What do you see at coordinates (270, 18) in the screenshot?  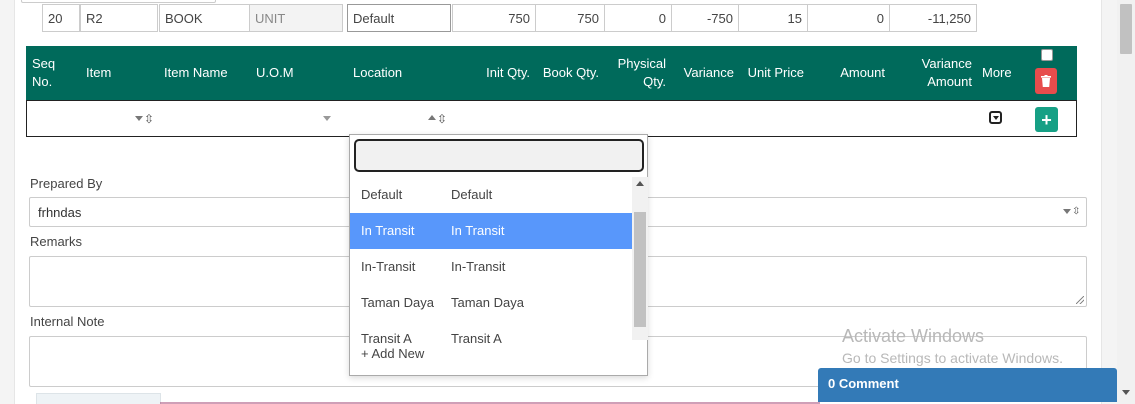 I see `uom-select-value: UNIT` at bounding box center [270, 18].